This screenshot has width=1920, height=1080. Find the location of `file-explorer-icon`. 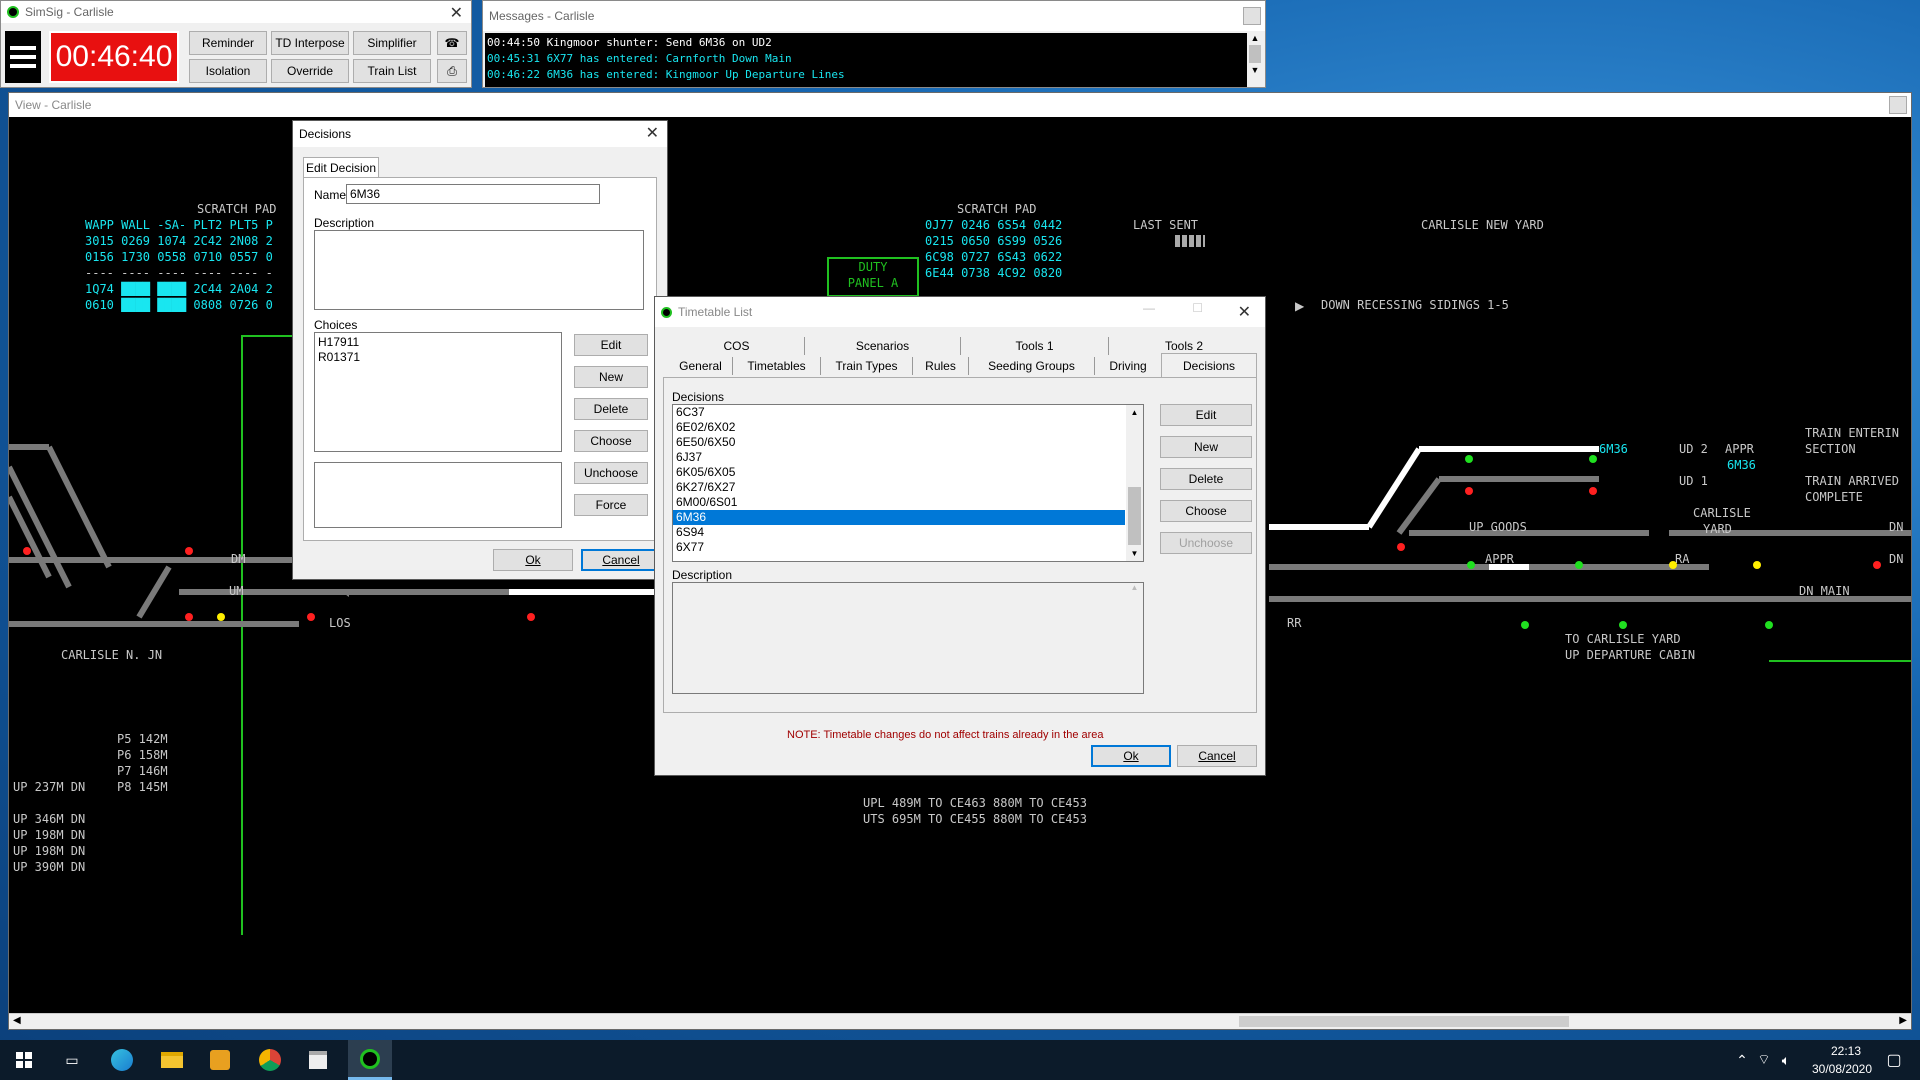

file-explorer-icon is located at coordinates (172, 1060).